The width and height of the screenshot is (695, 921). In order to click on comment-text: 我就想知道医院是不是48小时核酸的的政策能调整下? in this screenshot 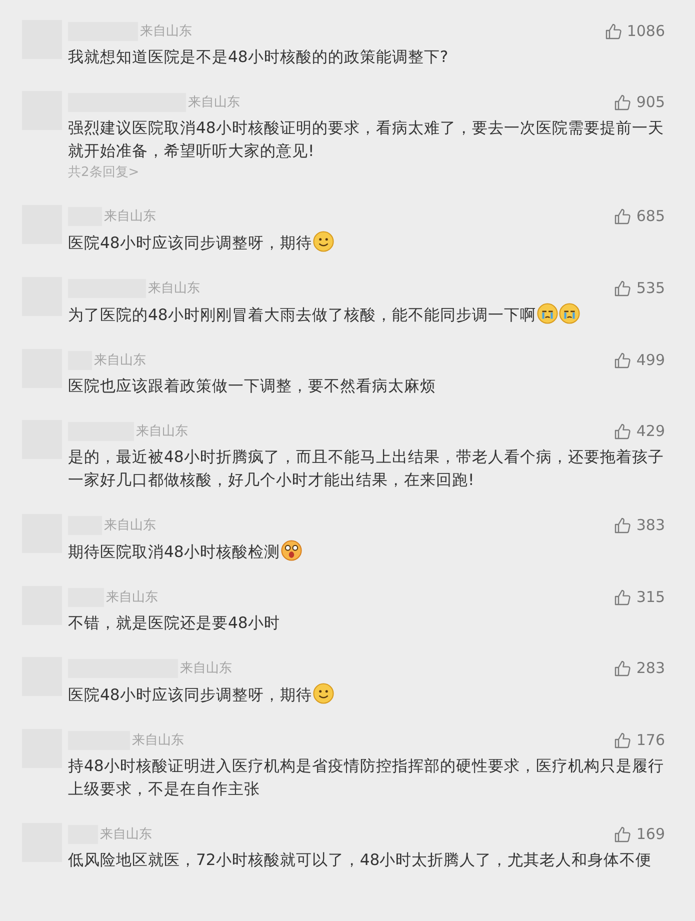, I will do `click(258, 57)`.